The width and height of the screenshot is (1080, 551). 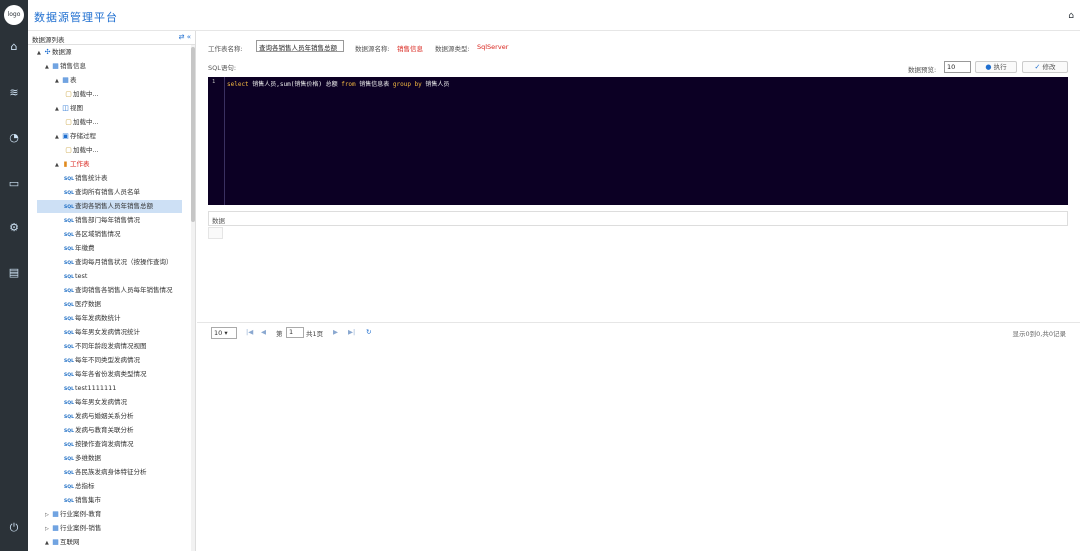 What do you see at coordinates (109, 220) in the screenshot?
I see `tree-item-sql: SQL销售部门每年销售情况` at bounding box center [109, 220].